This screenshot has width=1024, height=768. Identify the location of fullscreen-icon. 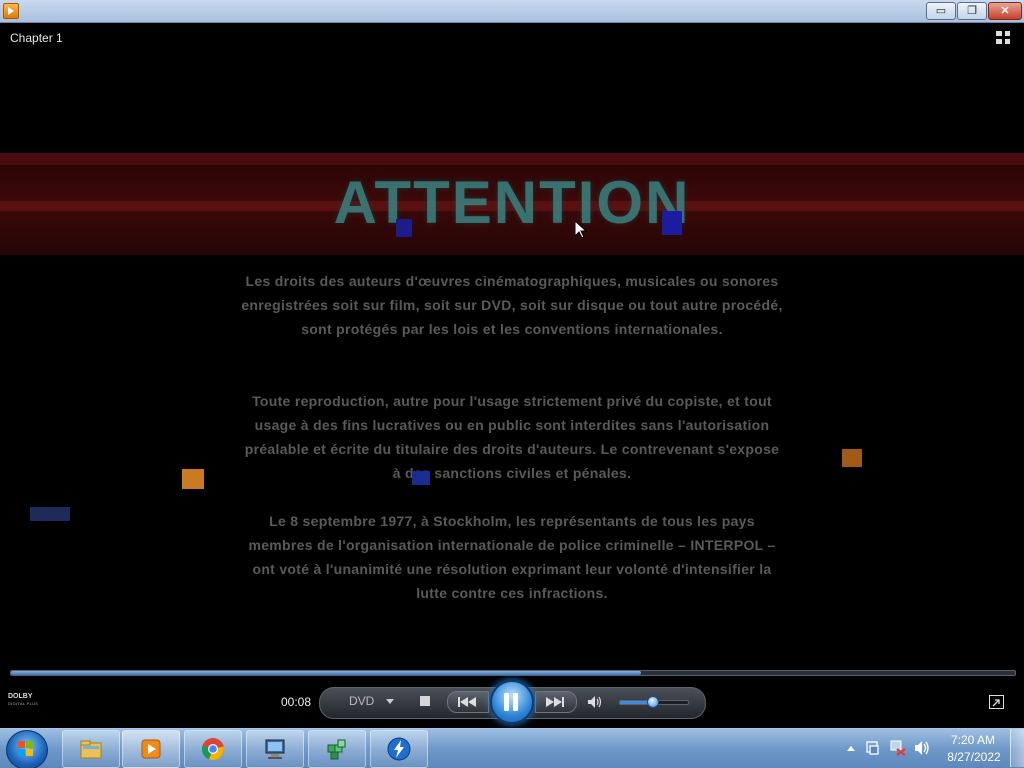
(996, 703).